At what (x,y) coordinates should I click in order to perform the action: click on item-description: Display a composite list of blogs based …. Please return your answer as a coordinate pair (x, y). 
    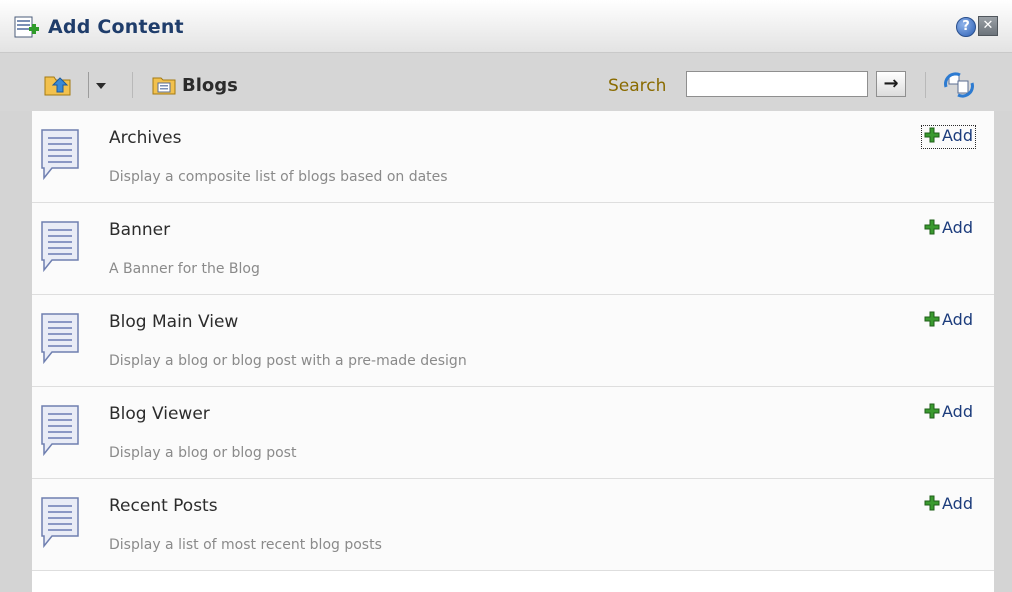
    Looking at the image, I should click on (278, 177).